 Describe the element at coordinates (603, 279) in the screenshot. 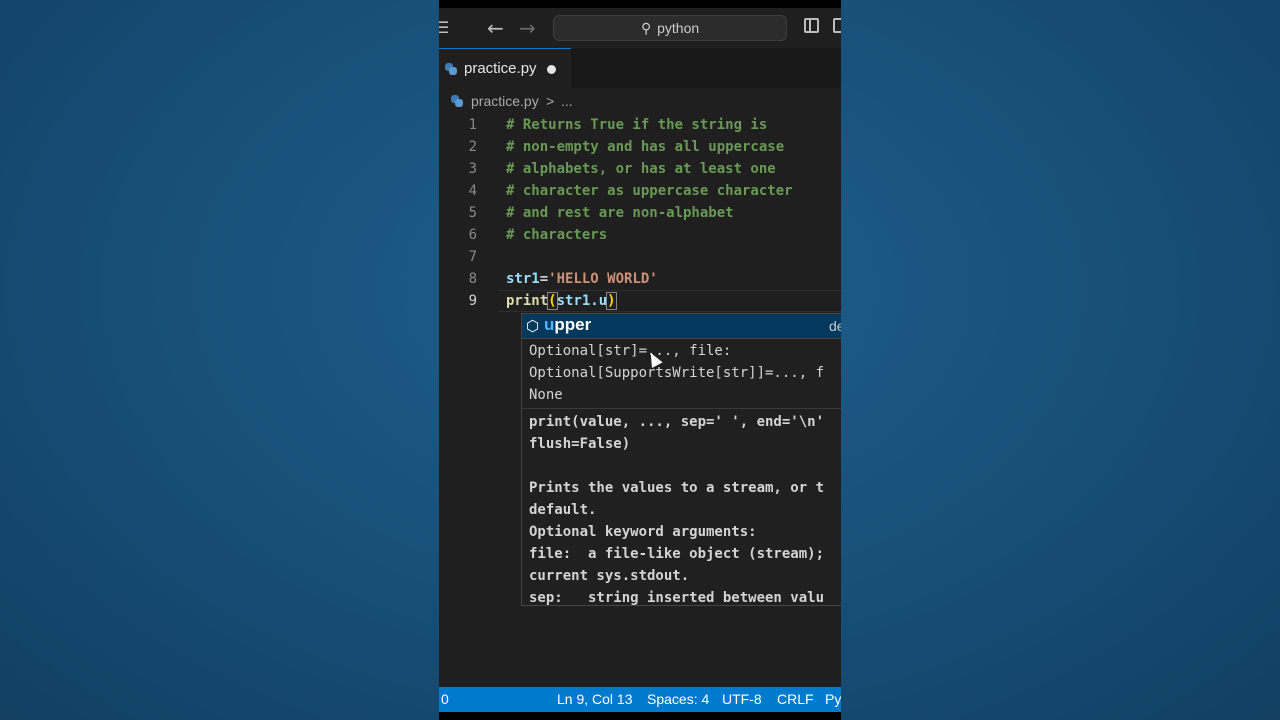

I see `string-token: 'HELLO WORLD'` at that location.